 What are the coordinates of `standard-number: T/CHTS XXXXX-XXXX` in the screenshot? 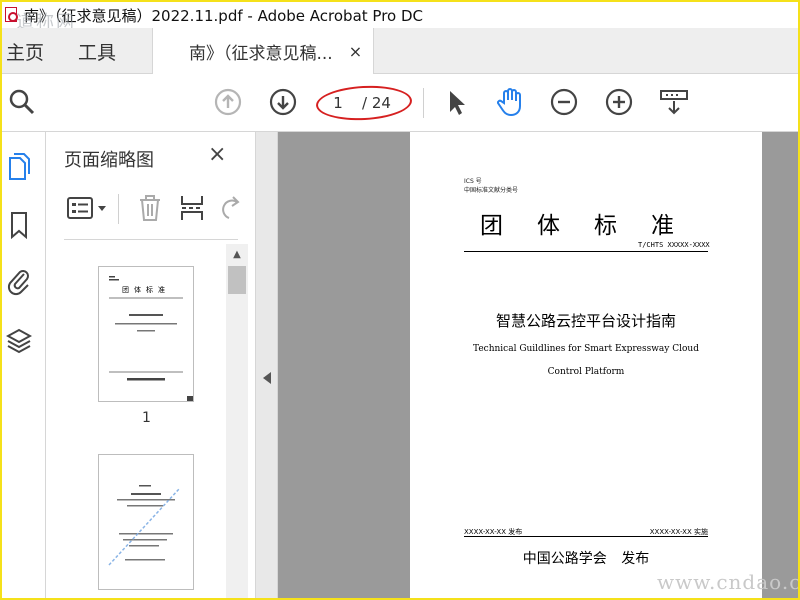 It's located at (674, 245).